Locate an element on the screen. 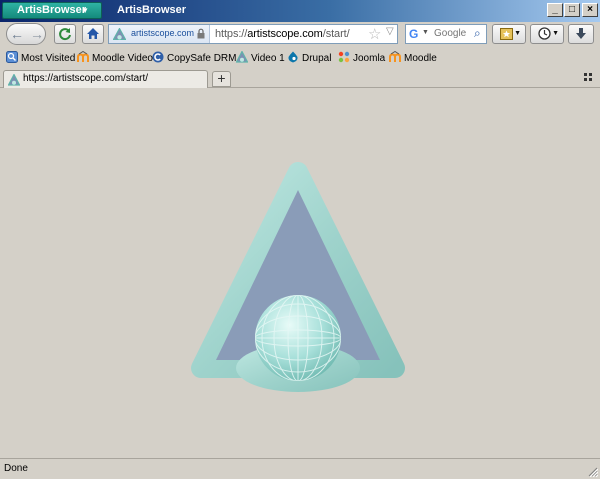 The height and width of the screenshot is (479, 600). search-bar: G ▼ ⌕ is located at coordinates (446, 34).